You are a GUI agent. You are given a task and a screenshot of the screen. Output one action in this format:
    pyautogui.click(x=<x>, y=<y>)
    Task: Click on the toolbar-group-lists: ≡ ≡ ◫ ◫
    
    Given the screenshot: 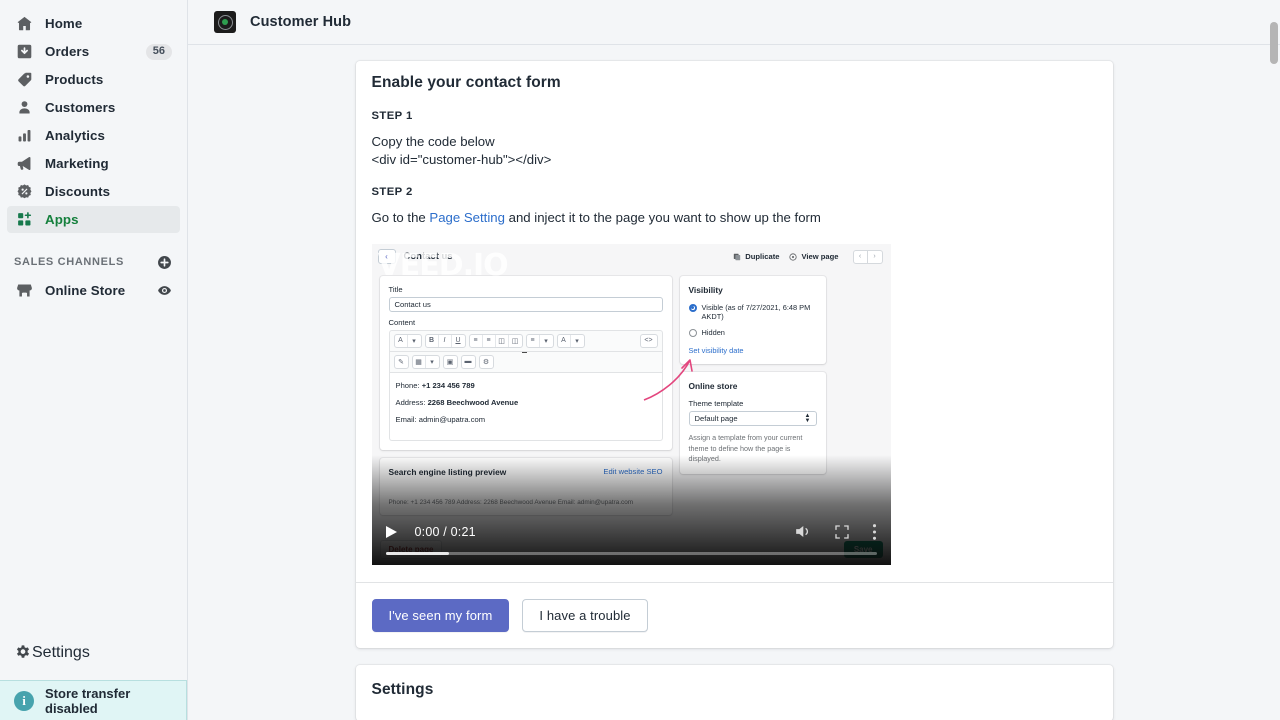 What is the action you would take?
    pyautogui.click(x=495, y=340)
    